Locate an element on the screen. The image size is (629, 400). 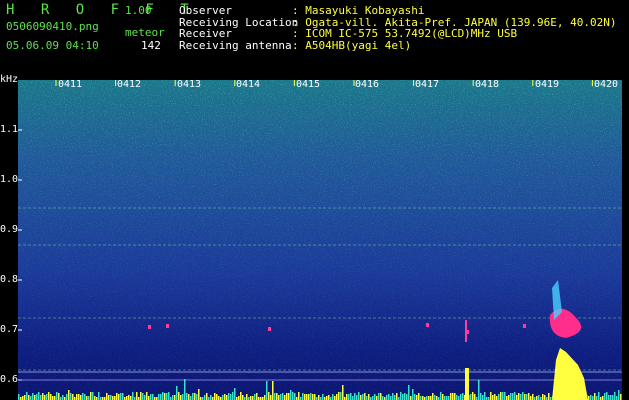
y-axis-unit: kHz is located at coordinates (9, 79).